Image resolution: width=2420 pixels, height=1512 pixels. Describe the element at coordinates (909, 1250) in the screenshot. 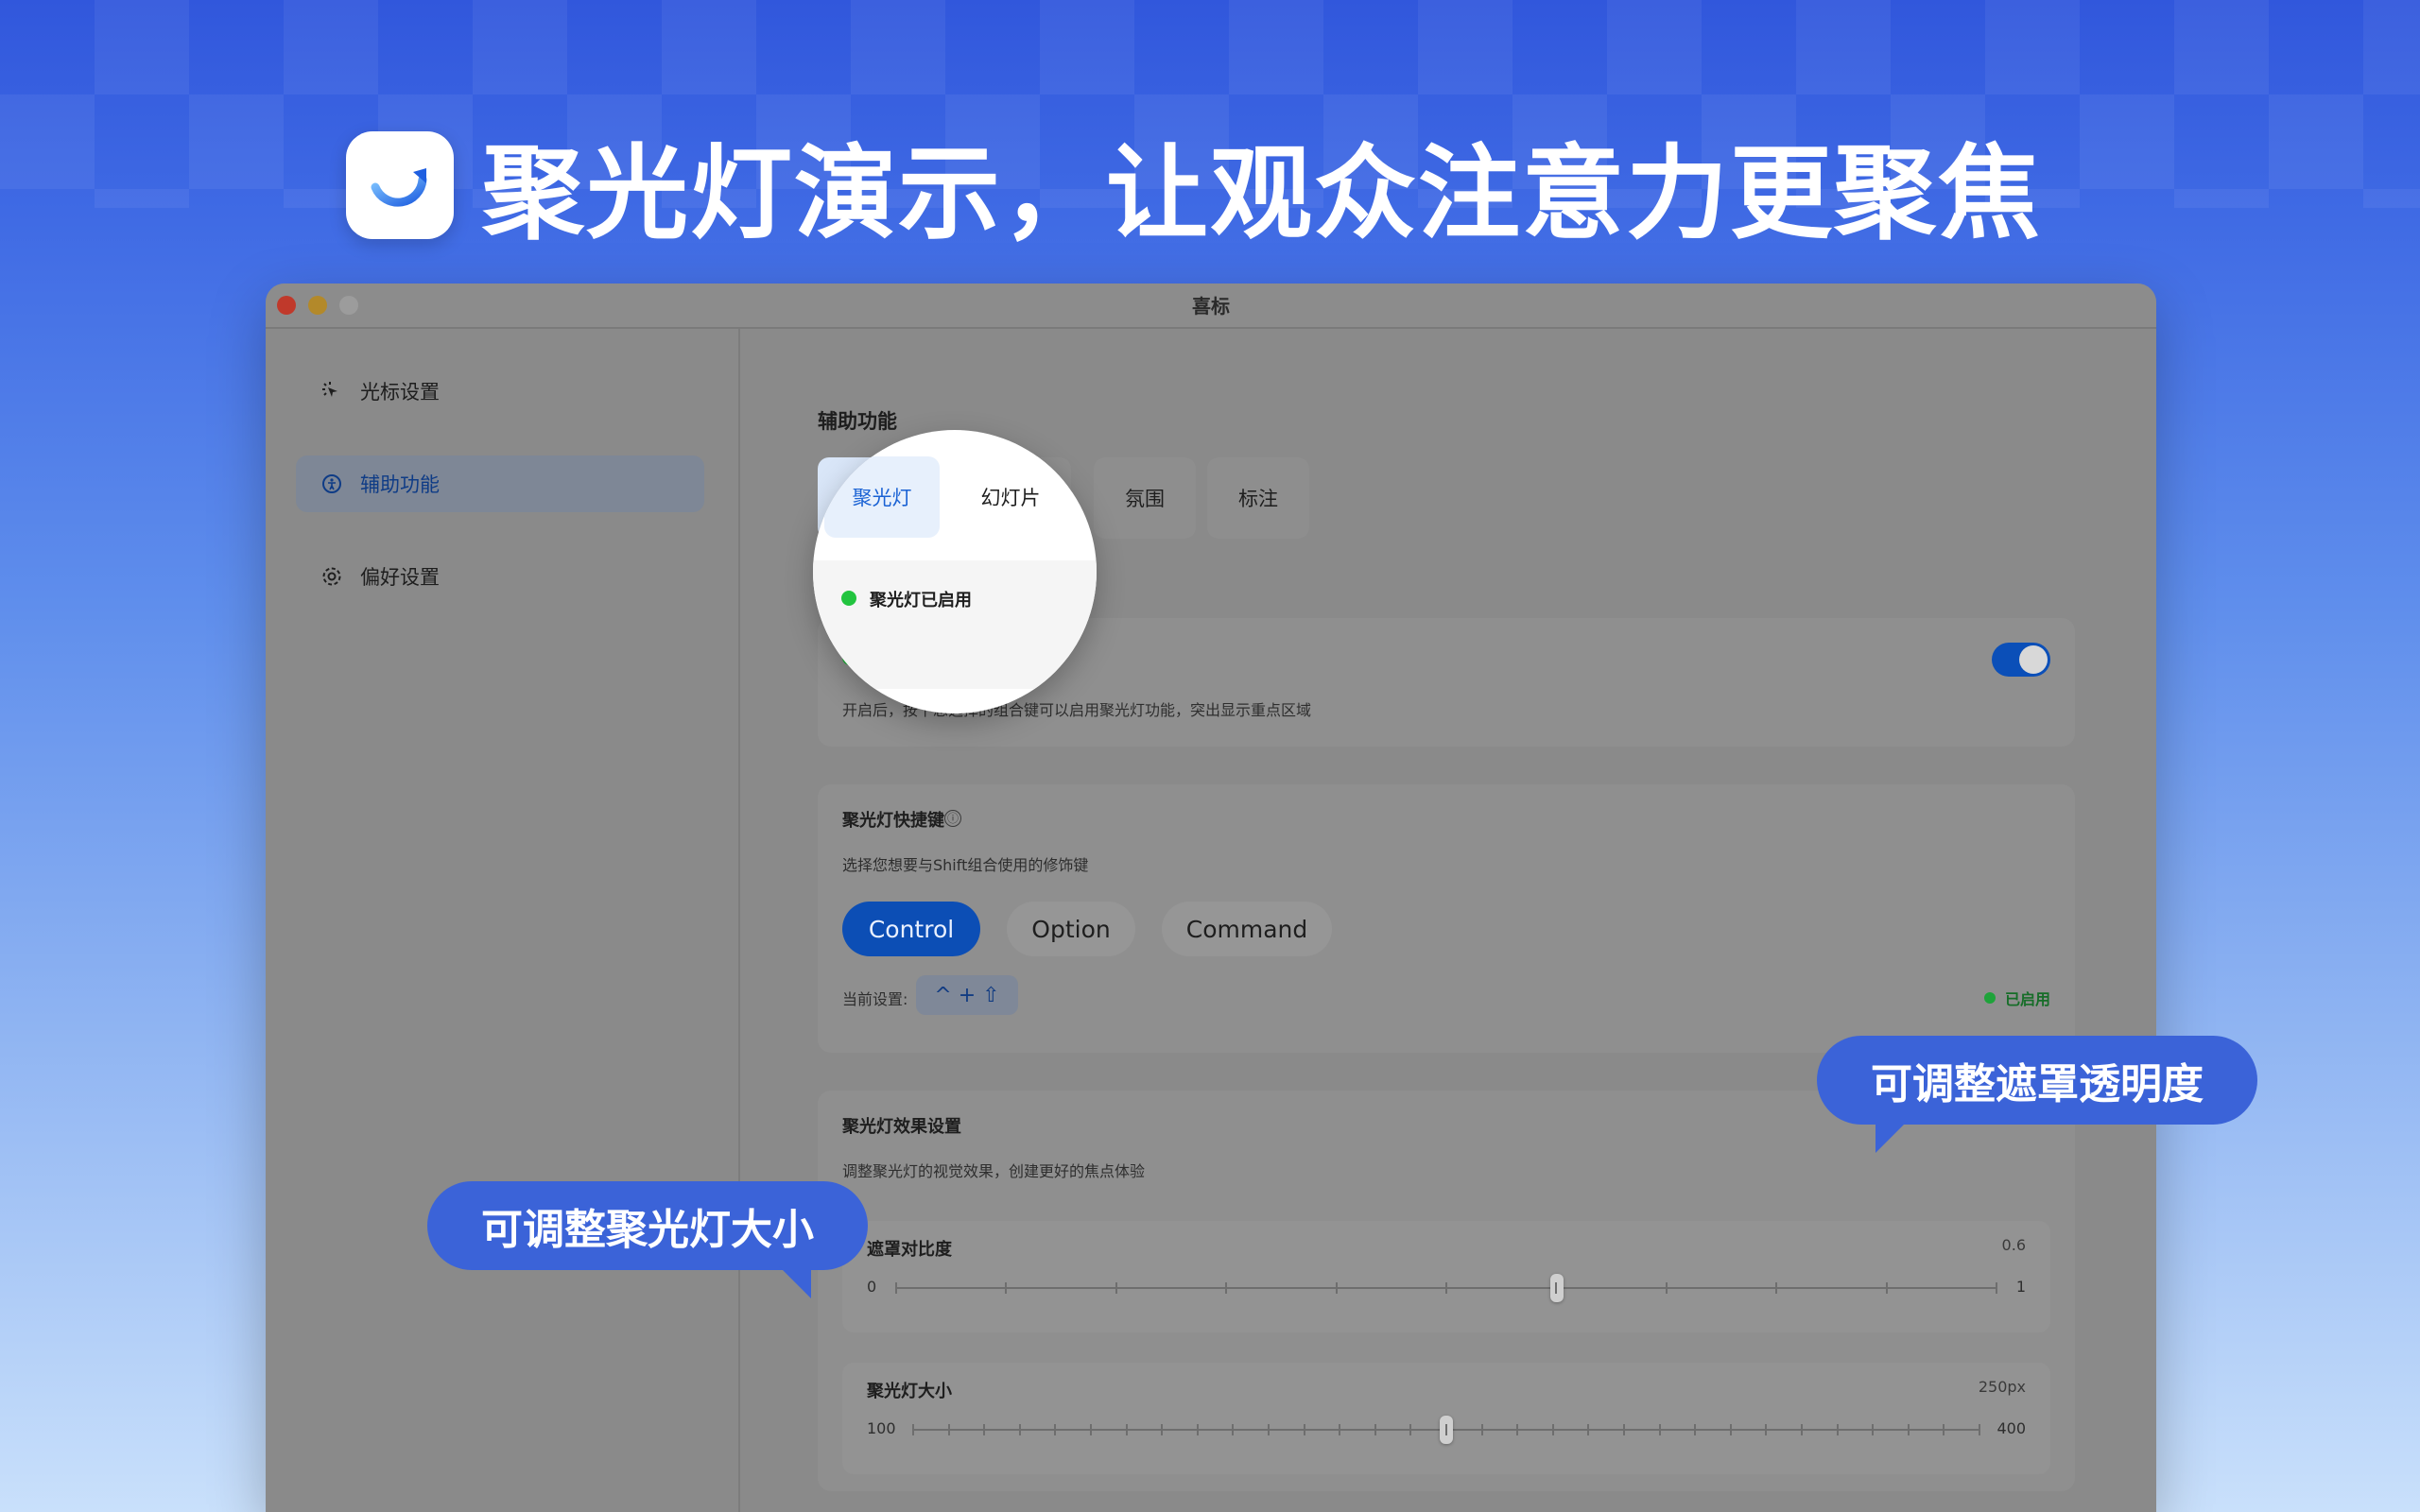

I see `slider-label: 遮罩对比度` at that location.